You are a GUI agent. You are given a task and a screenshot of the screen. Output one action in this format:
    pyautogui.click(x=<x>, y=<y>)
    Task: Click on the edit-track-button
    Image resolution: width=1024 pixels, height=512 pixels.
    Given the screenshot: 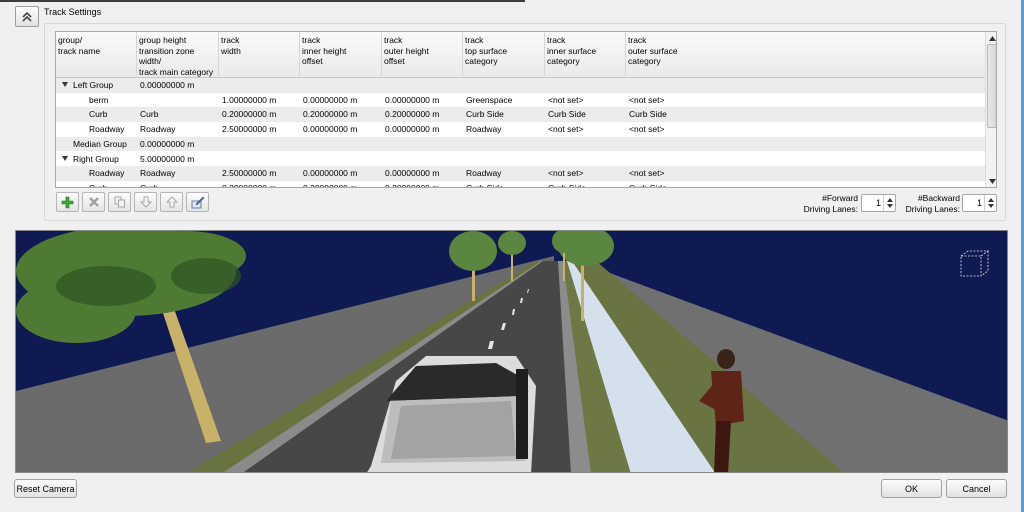 What is the action you would take?
    pyautogui.click(x=197, y=202)
    